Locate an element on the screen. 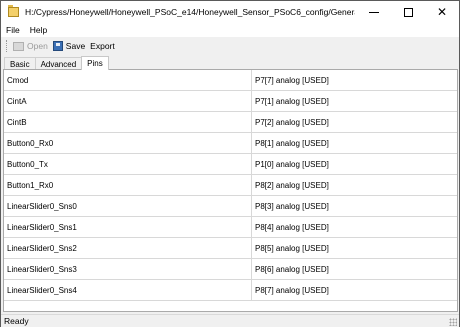  table-row: CintA P7[1] analog [USED] is located at coordinates (230, 101).